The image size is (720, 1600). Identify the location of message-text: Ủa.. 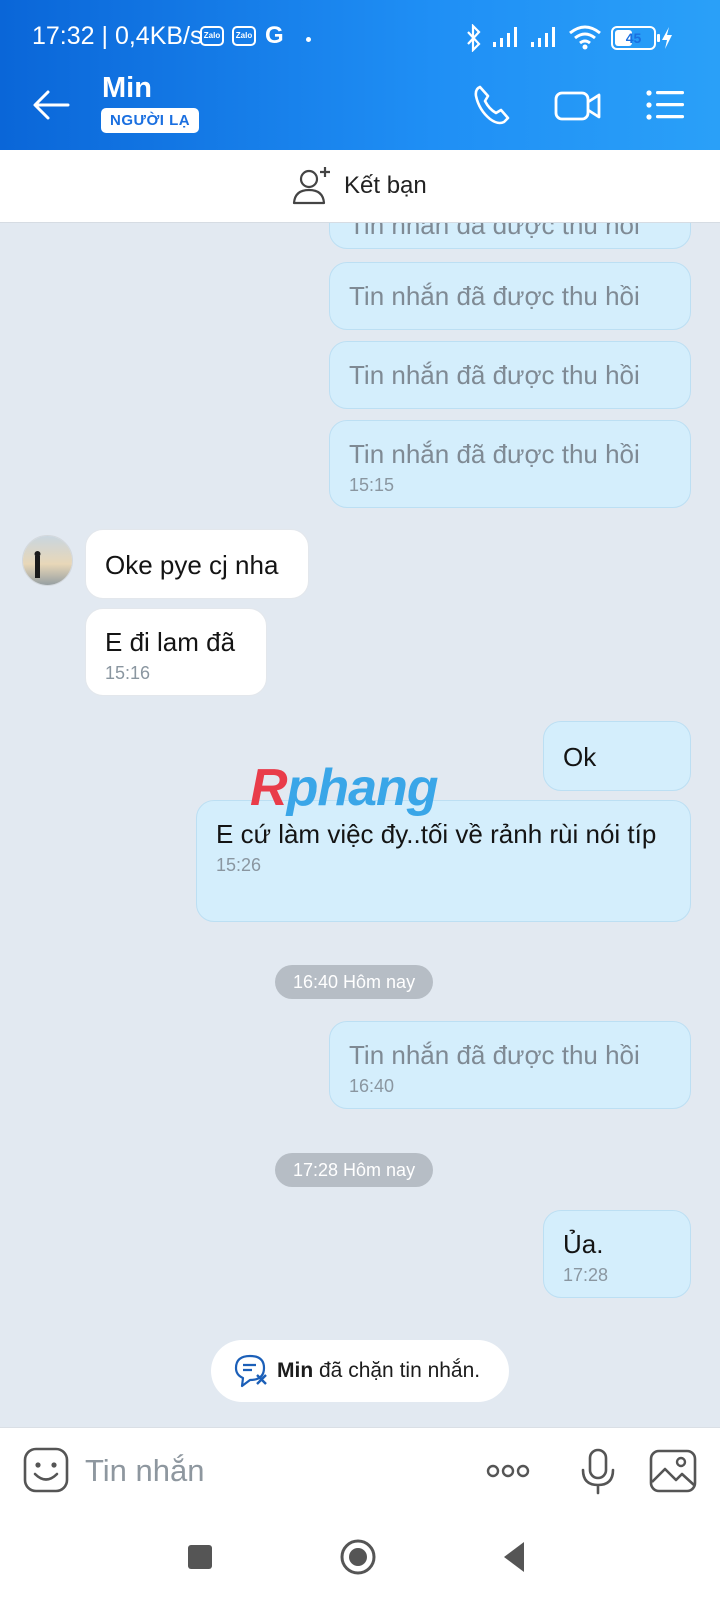
(583, 1244).